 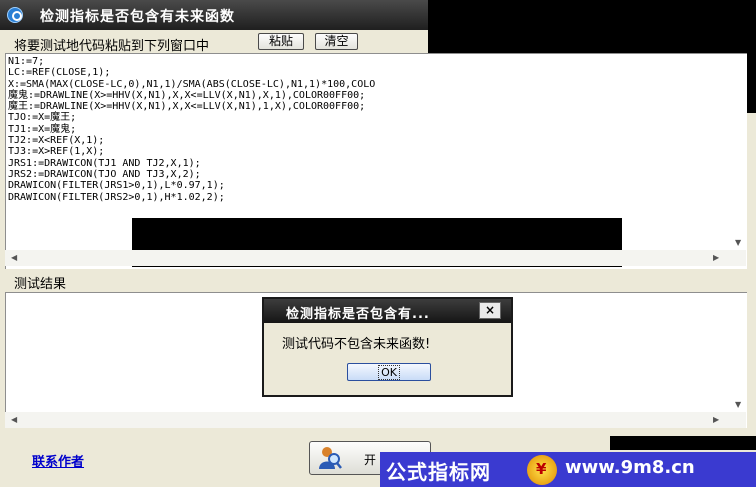 What do you see at coordinates (542, 470) in the screenshot?
I see `coin-logo-icon` at bounding box center [542, 470].